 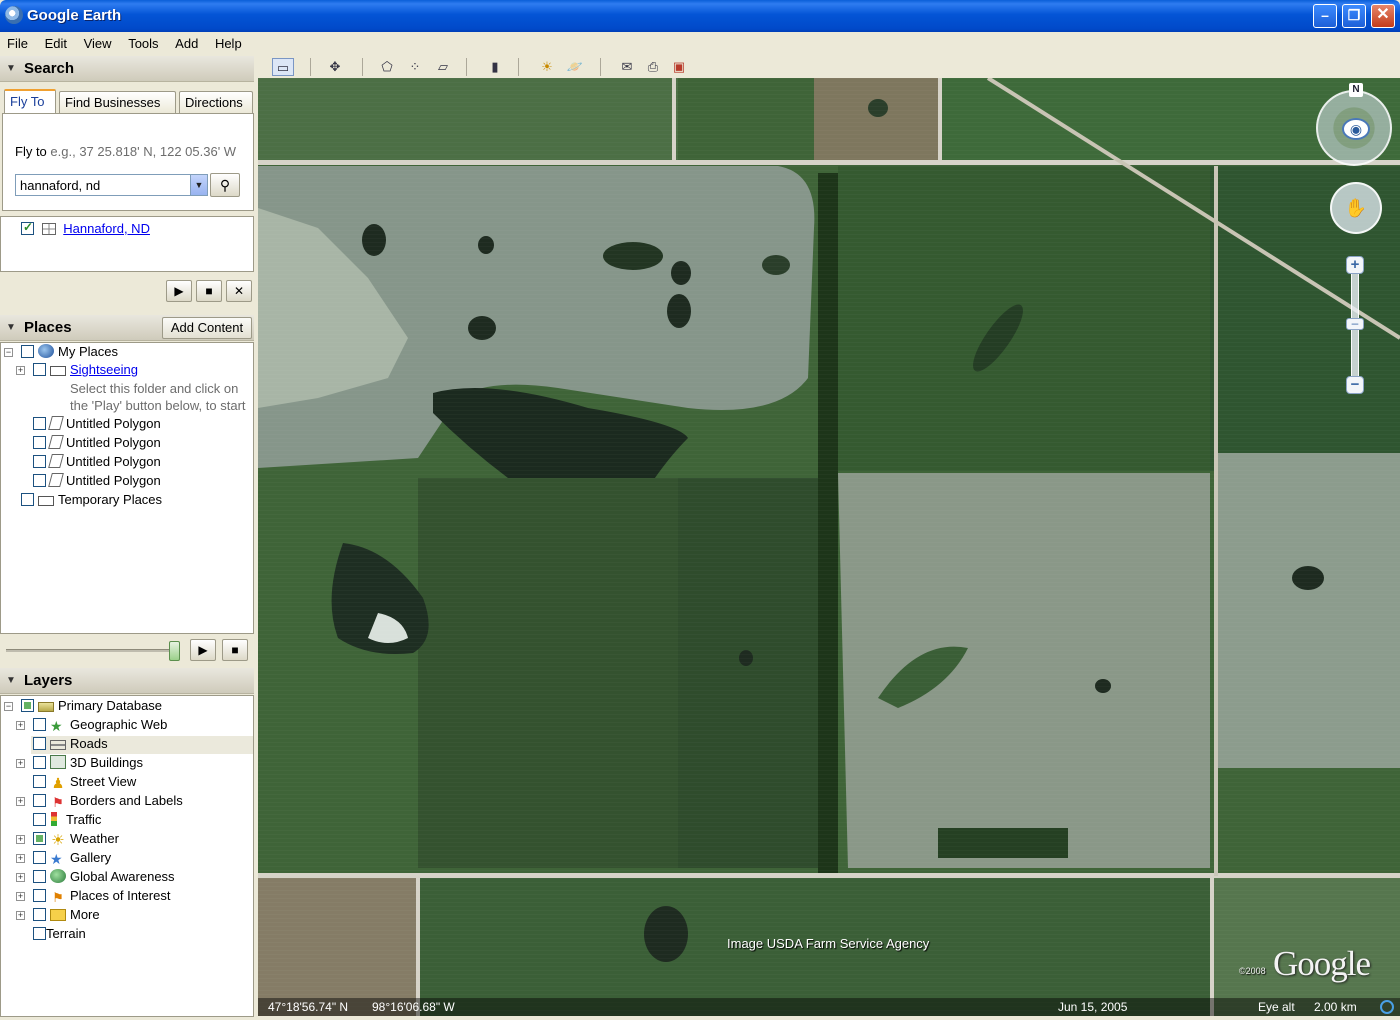 What do you see at coordinates (186, 41) in the screenshot?
I see `menu-add: Add` at bounding box center [186, 41].